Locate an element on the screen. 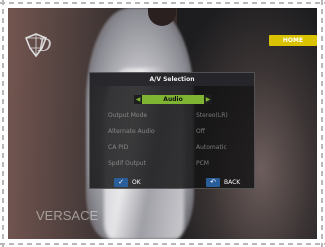 The height and width of the screenshot is (247, 325). check-icon: ✓ is located at coordinates (121, 182).